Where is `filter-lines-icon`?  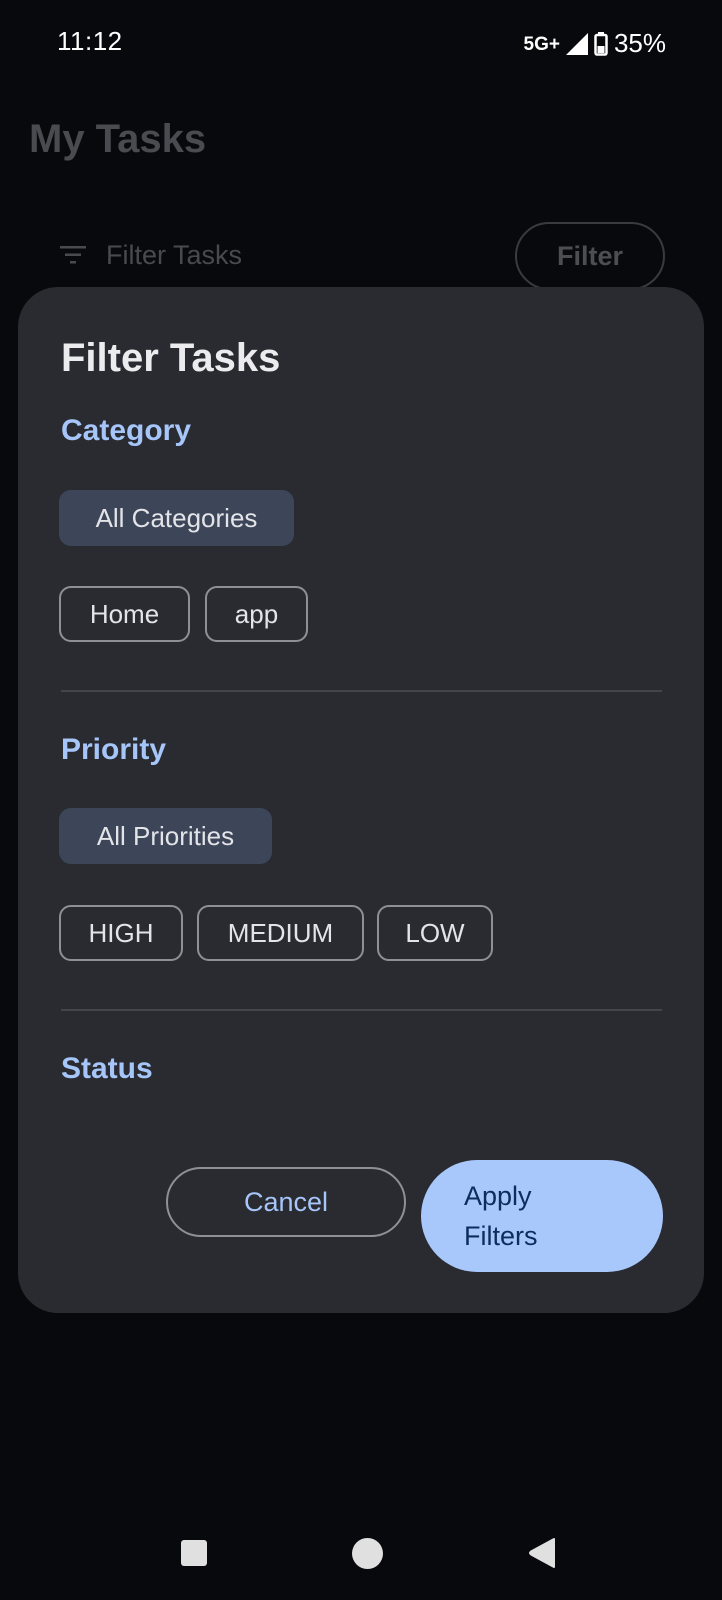 filter-lines-icon is located at coordinates (73, 255).